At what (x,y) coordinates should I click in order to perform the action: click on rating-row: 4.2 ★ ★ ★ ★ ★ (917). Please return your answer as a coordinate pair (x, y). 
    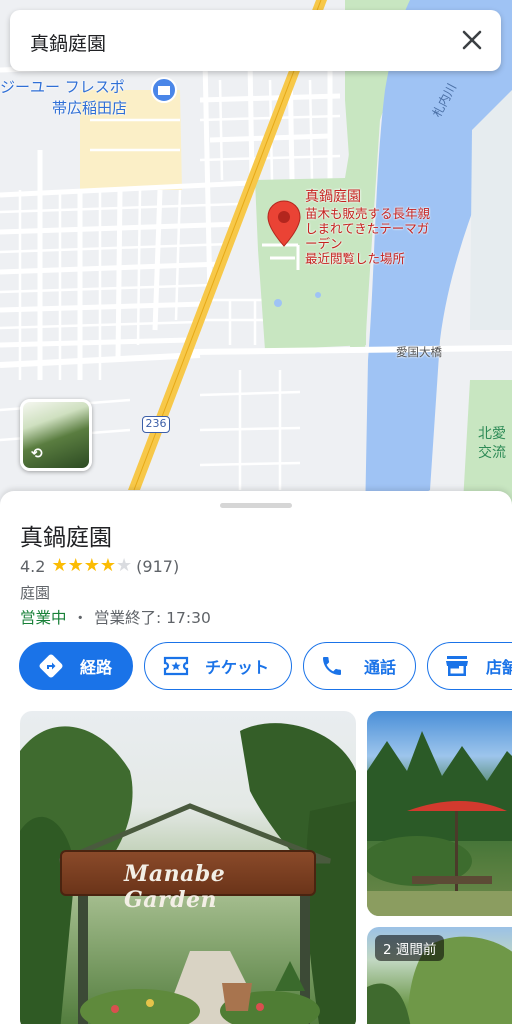
    Looking at the image, I should click on (99, 566).